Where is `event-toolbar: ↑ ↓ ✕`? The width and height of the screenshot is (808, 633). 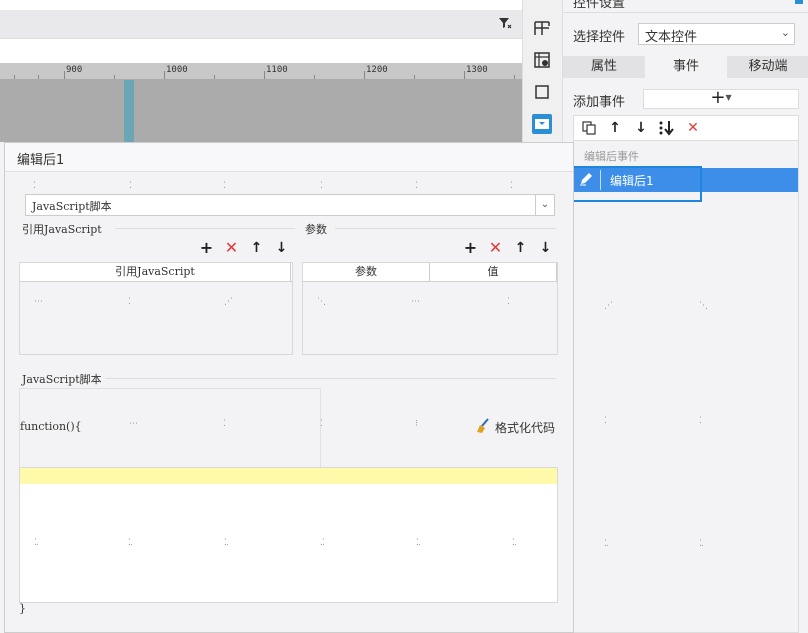
event-toolbar: ↑ ↓ ✕ is located at coordinates (686, 127).